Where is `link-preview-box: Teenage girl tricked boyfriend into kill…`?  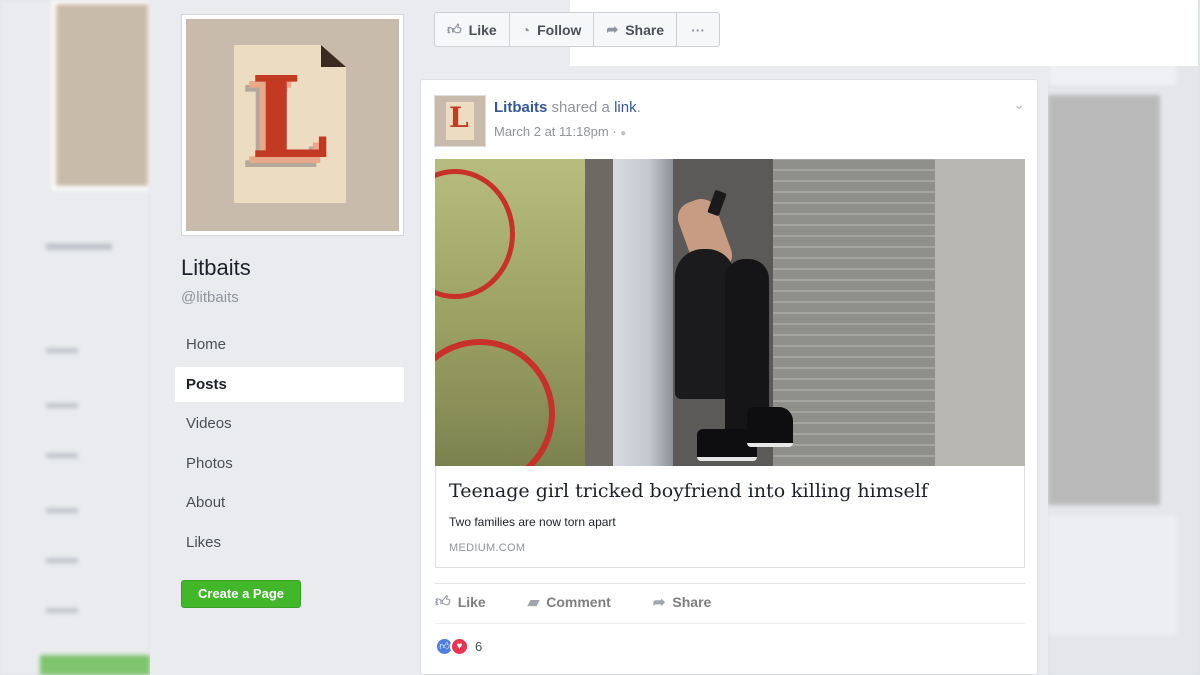
link-preview-box: Teenage girl tricked boyfriend into kill… is located at coordinates (730, 517).